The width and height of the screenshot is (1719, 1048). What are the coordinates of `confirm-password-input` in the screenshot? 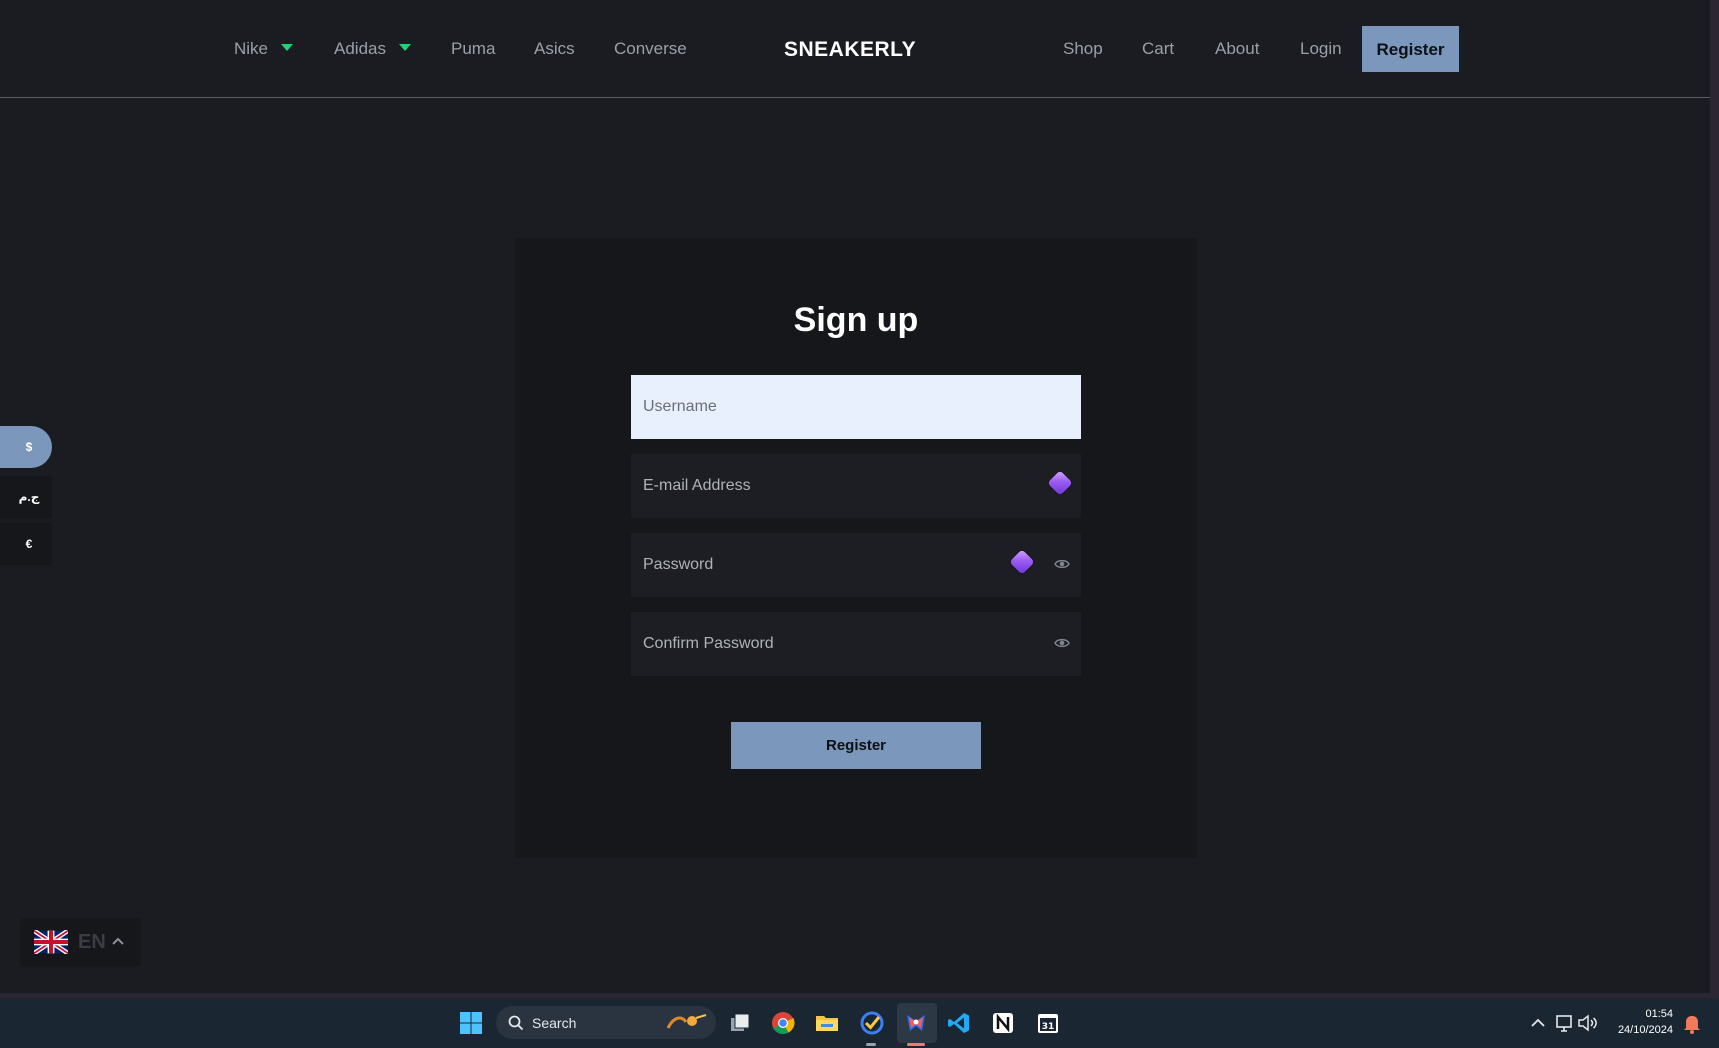 It's located at (856, 644).